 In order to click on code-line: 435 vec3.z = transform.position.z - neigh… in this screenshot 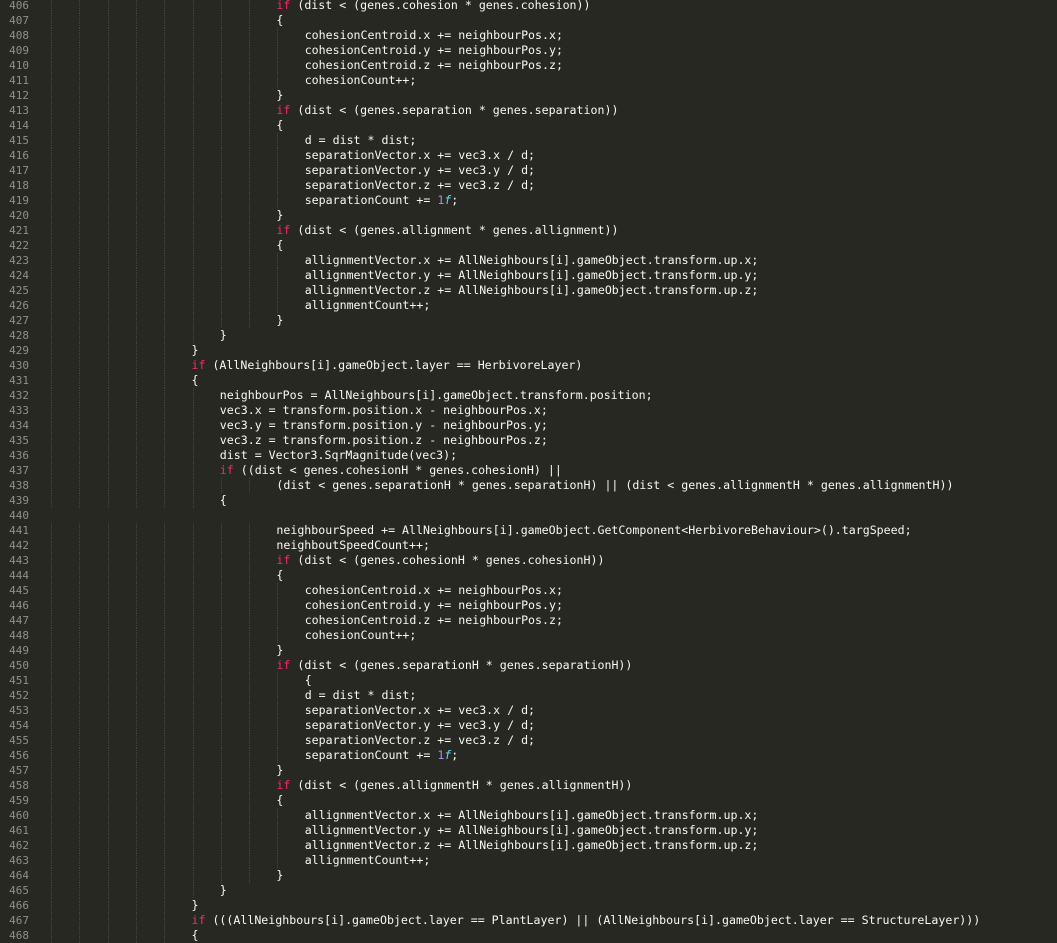, I will do `click(528, 440)`.